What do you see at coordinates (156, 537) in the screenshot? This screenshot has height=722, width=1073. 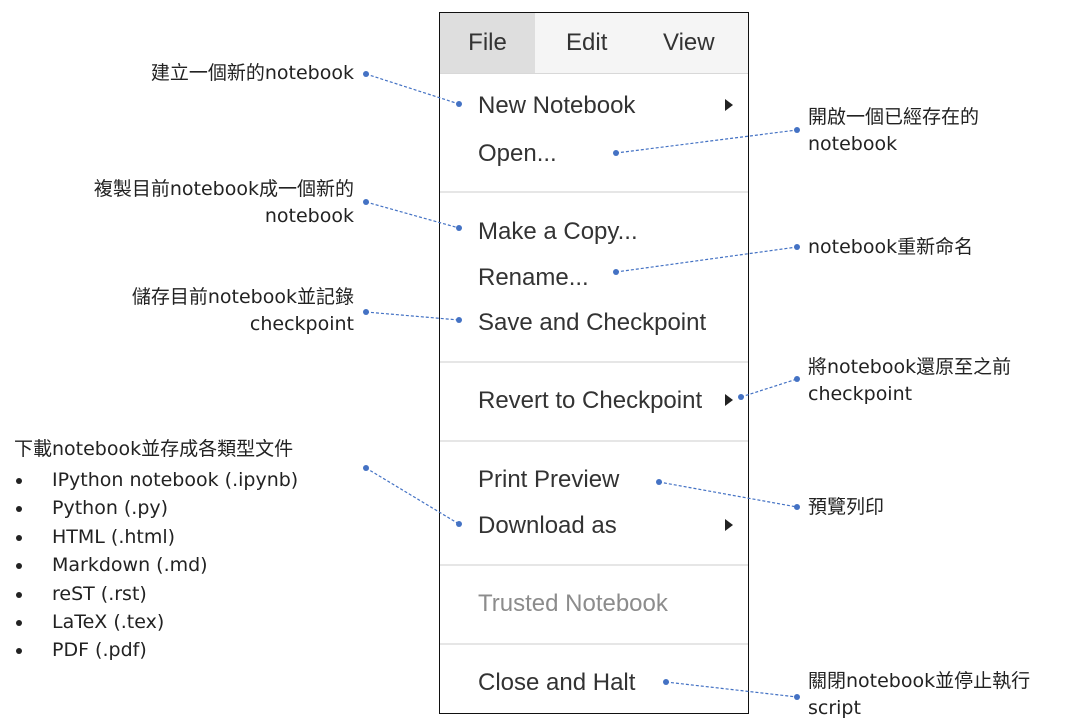 I see `list-item: HTML (.html)` at bounding box center [156, 537].